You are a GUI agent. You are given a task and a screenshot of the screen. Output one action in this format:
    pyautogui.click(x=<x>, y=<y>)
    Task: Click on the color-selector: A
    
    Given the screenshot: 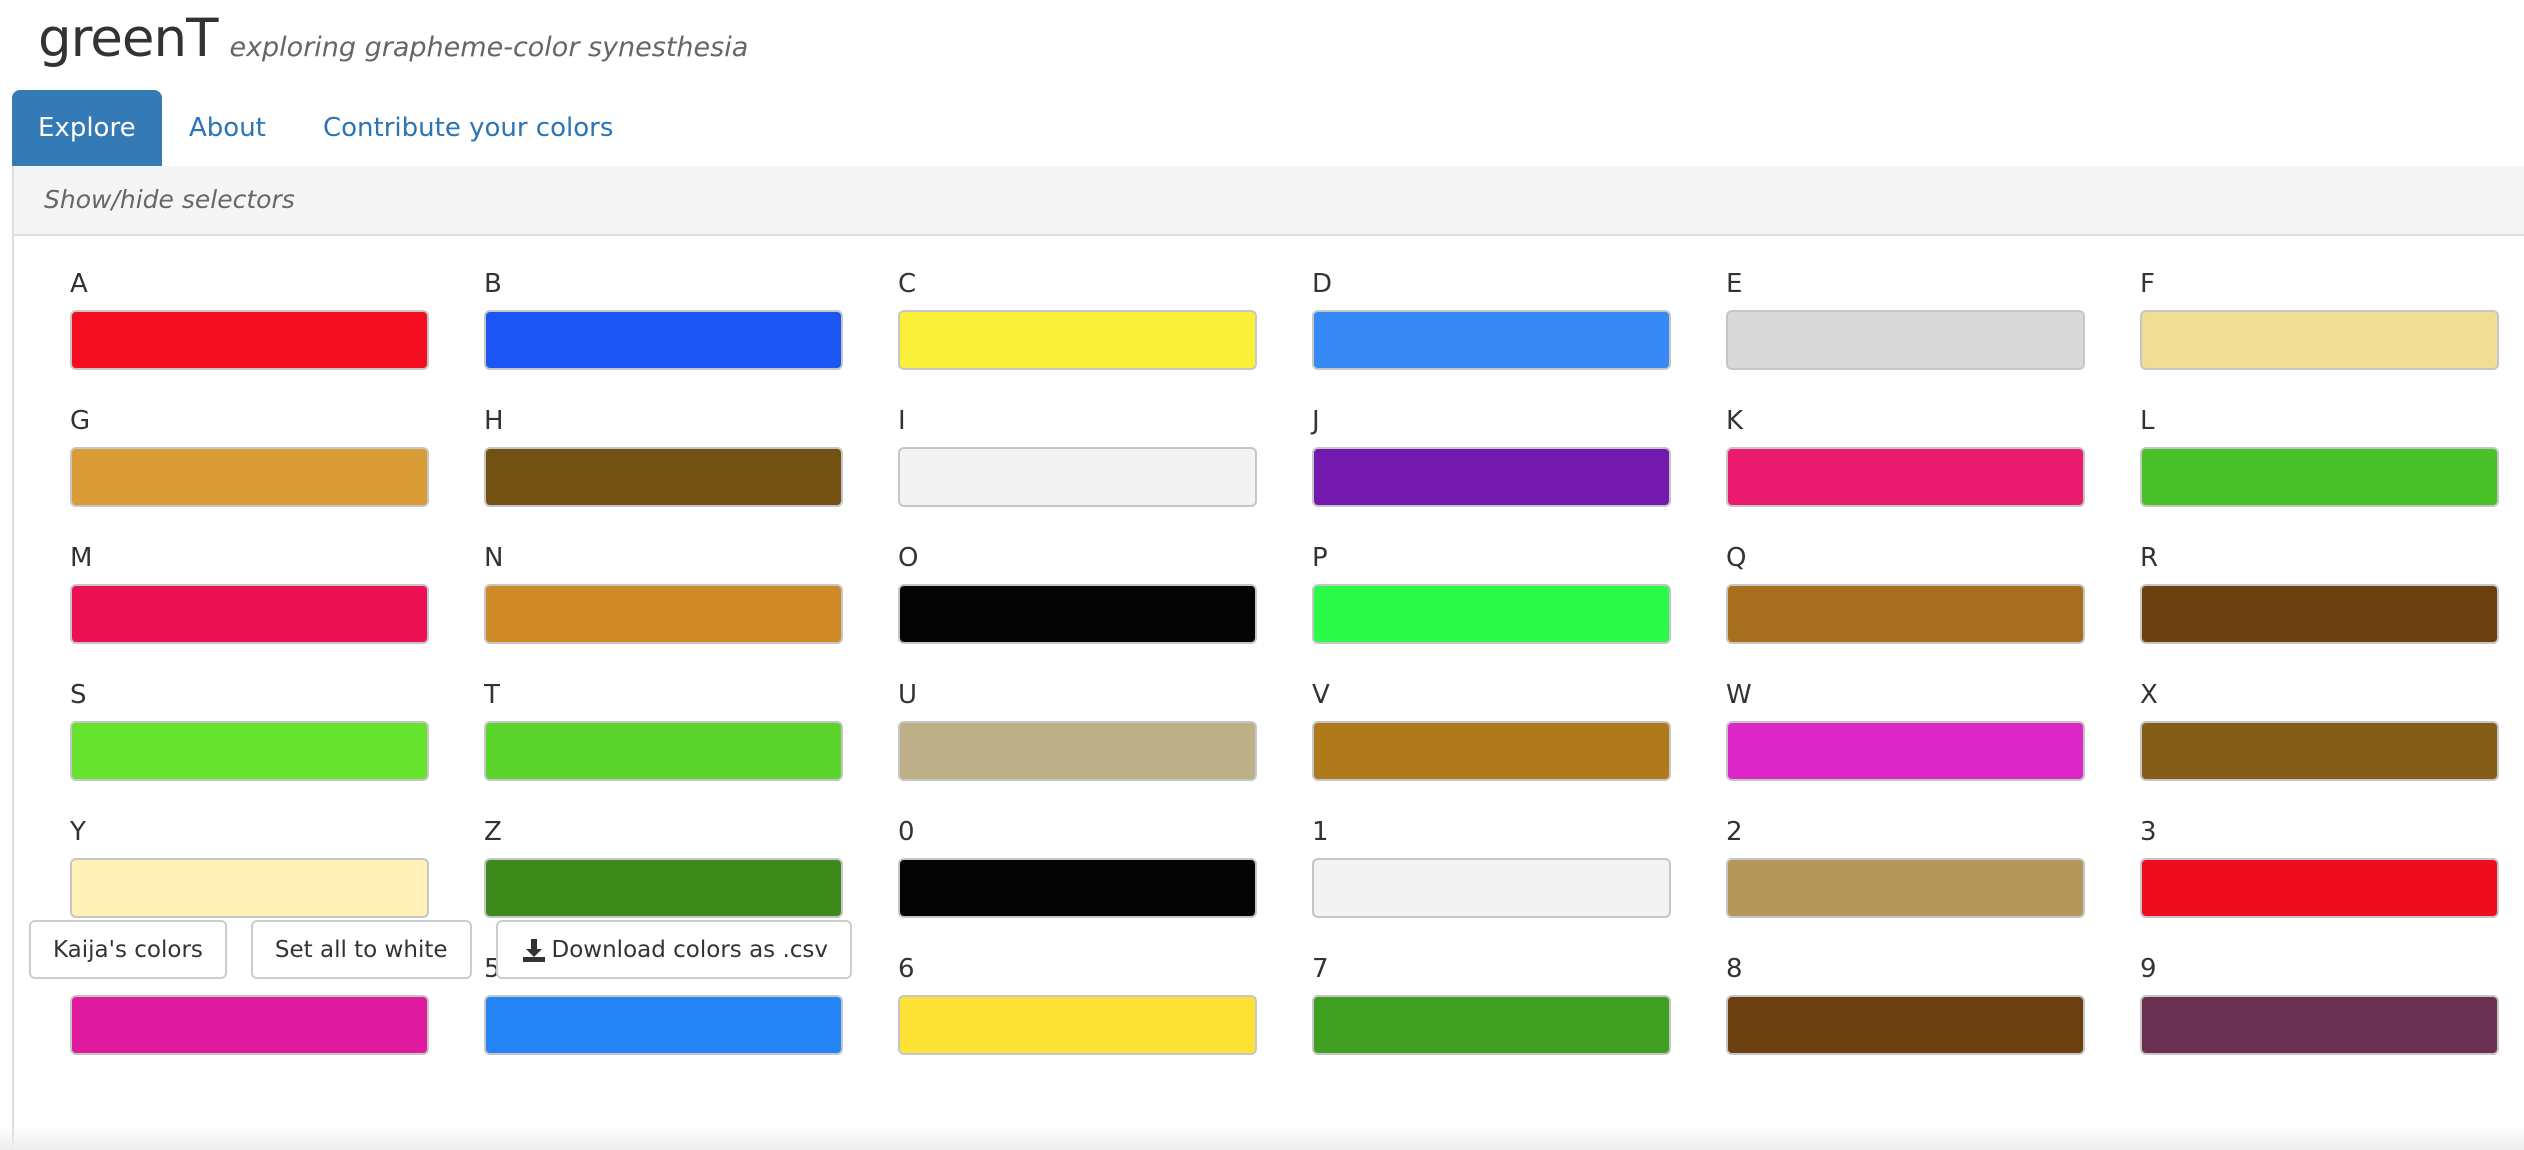 What is the action you would take?
    pyautogui.click(x=249, y=334)
    